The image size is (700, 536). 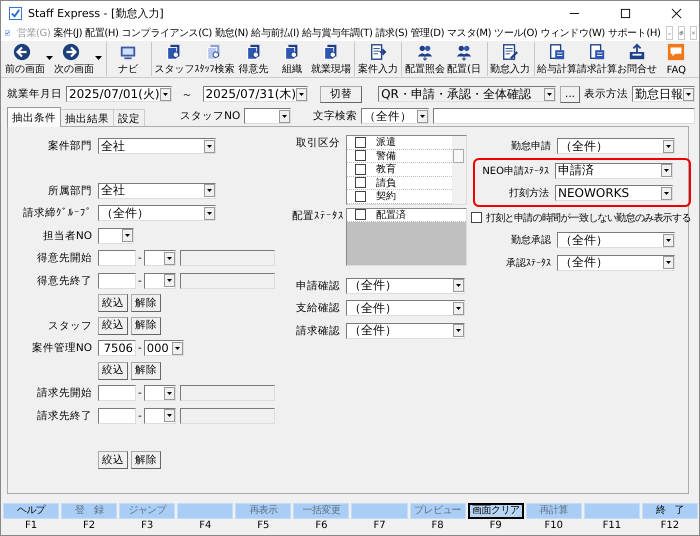 What do you see at coordinates (467, 94) in the screenshot?
I see `dropdown: QR・申請・承認・全体確認` at bounding box center [467, 94].